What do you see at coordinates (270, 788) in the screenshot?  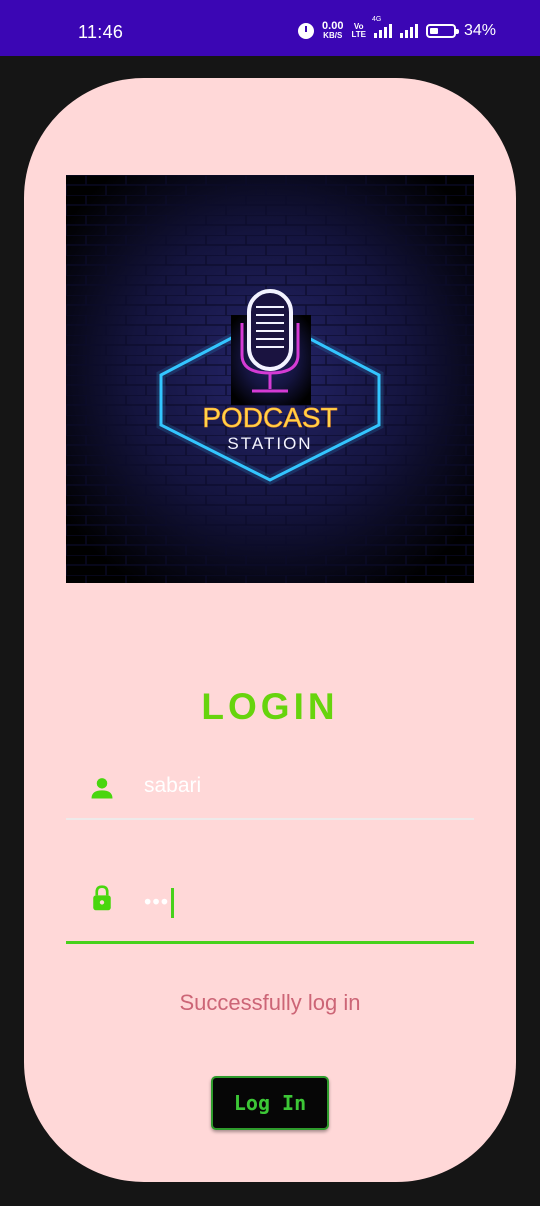 I see `username-field: sabari` at bounding box center [270, 788].